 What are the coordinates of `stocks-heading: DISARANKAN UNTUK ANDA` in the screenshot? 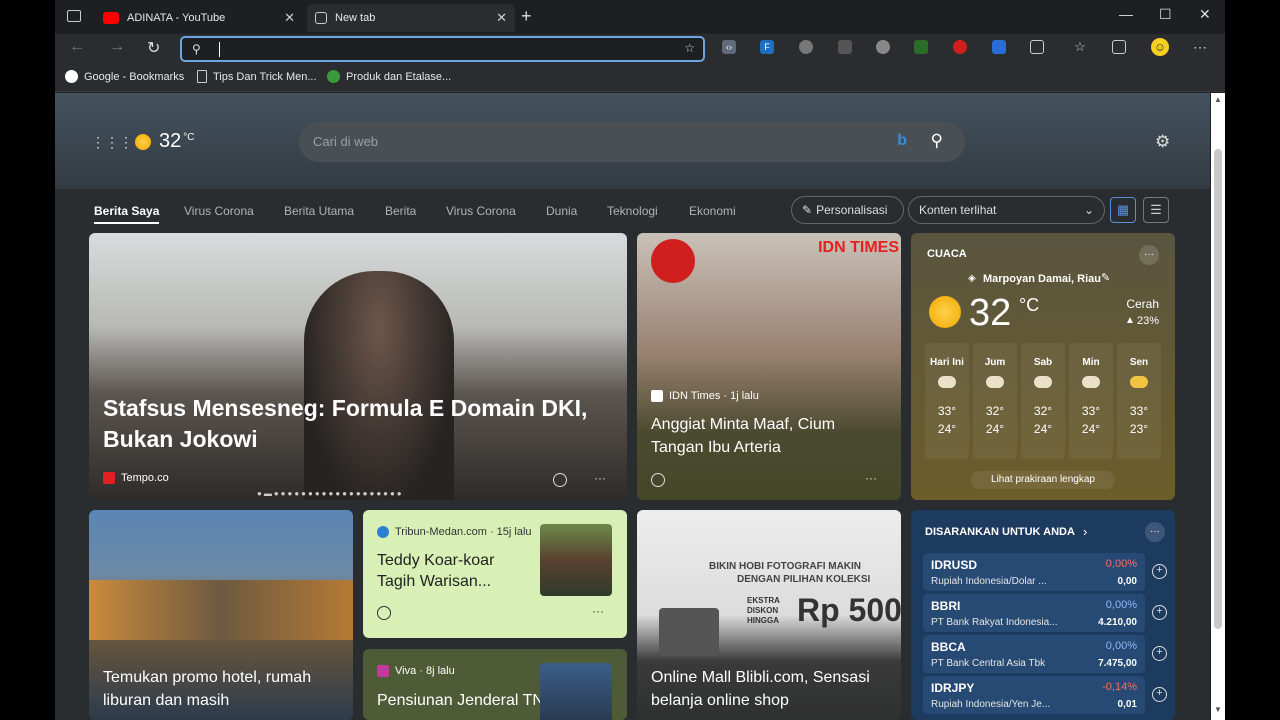 It's located at (1000, 532).